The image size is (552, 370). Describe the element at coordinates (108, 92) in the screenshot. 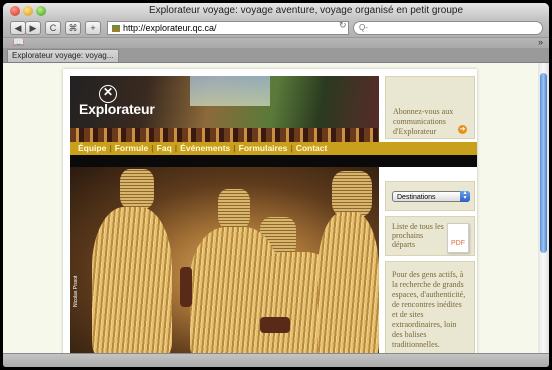

I see `logo-x-icon: ✕` at that location.